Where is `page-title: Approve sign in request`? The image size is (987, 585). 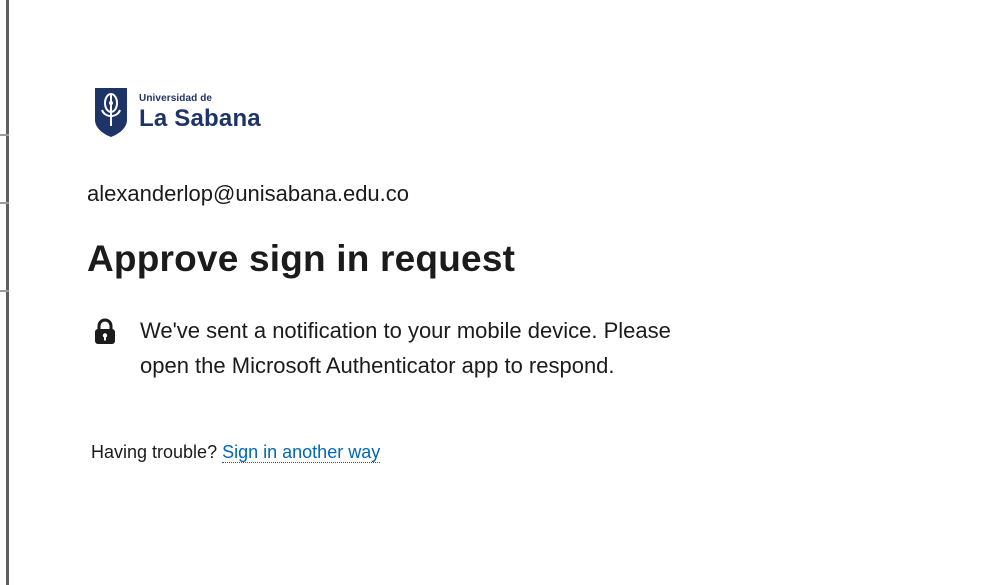 page-title: Approve sign in request is located at coordinates (301, 258).